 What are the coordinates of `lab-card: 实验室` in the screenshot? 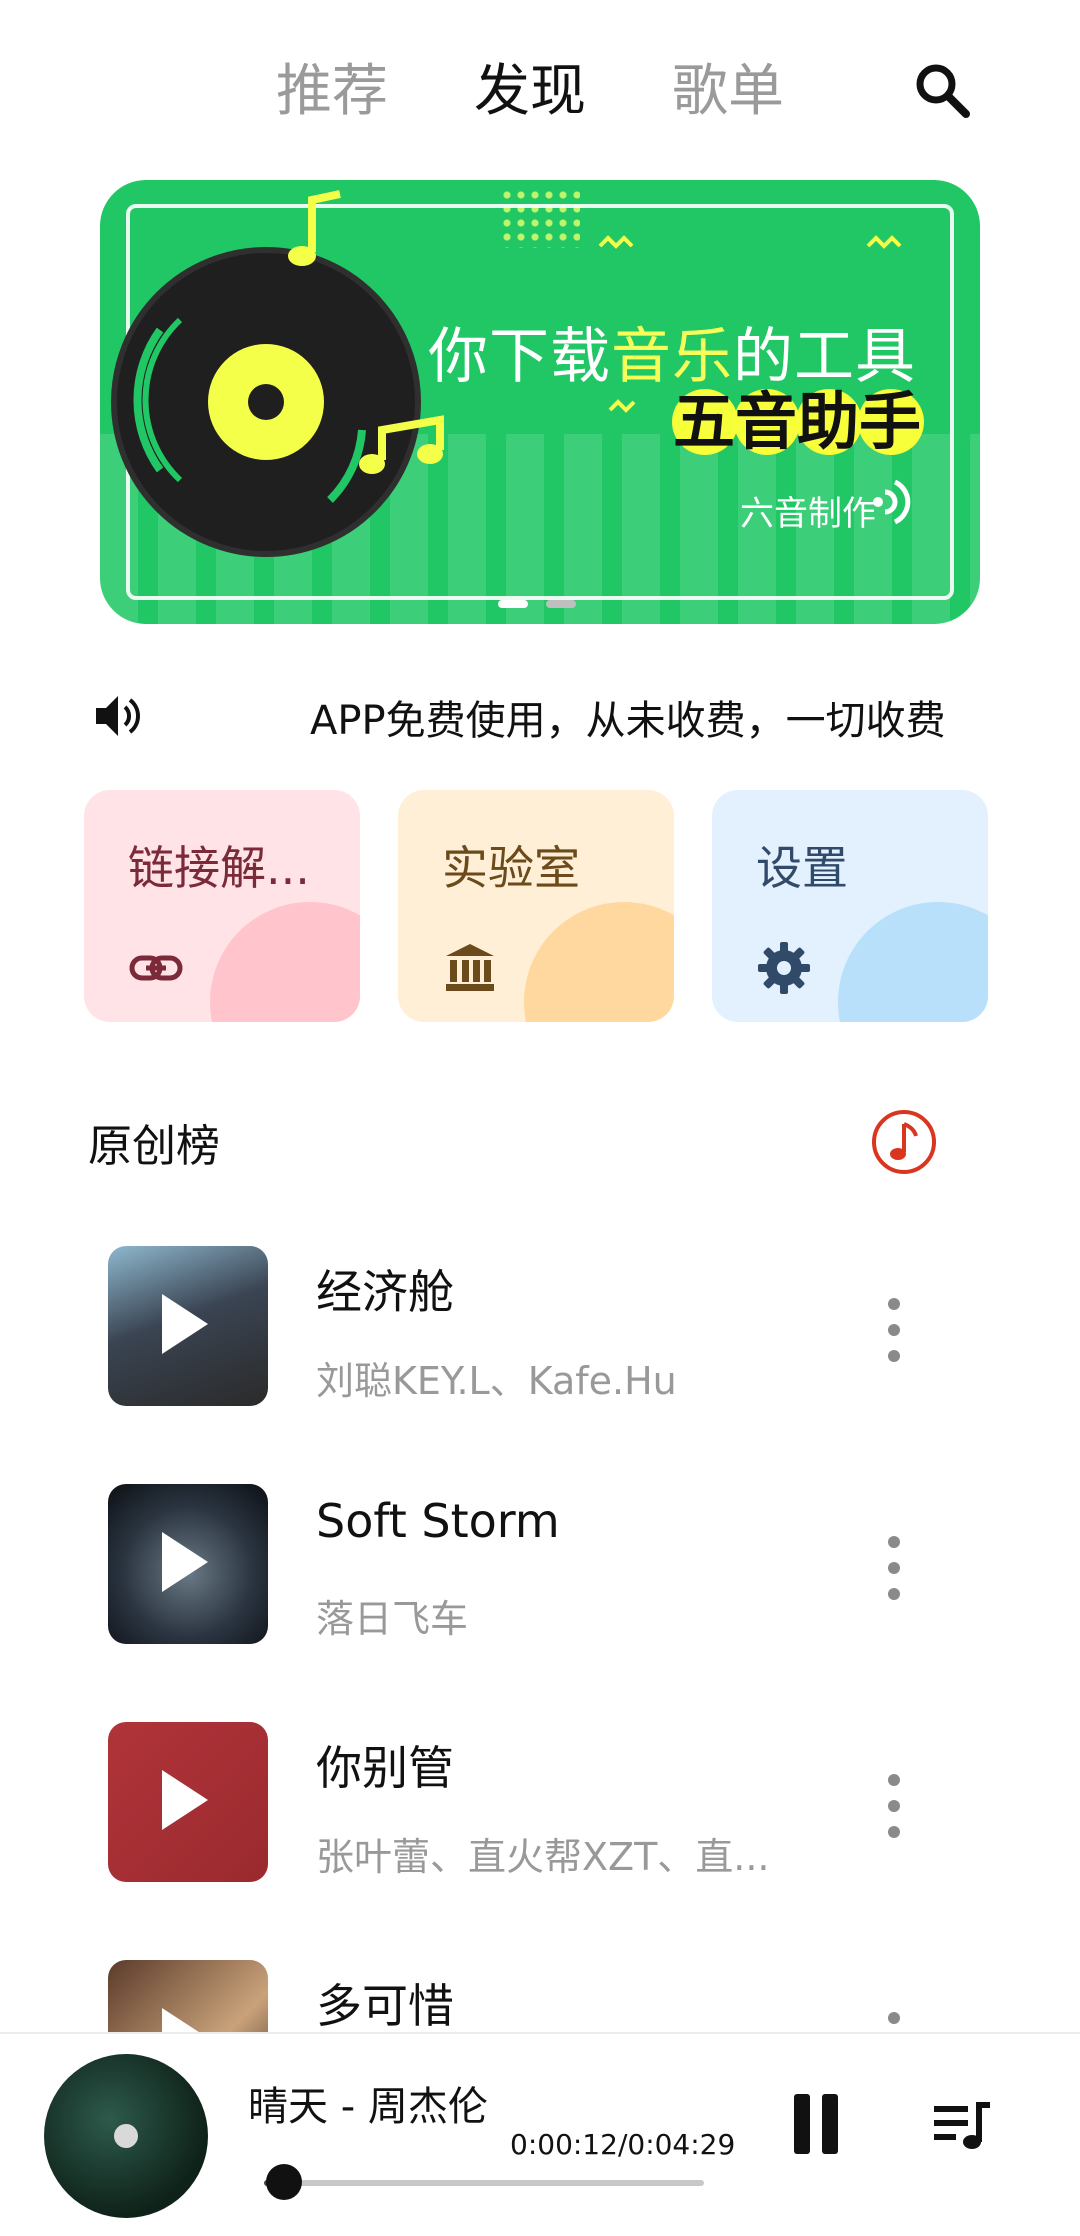 It's located at (536, 906).